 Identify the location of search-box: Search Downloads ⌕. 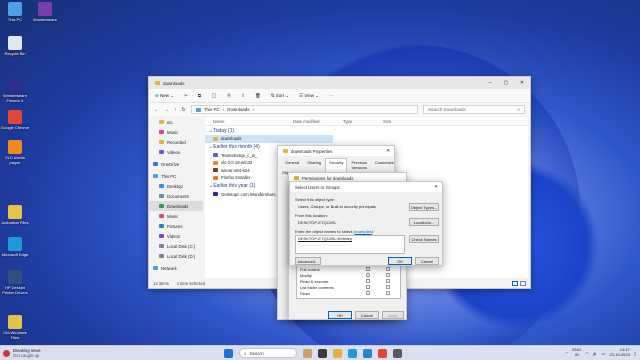
(474, 109).